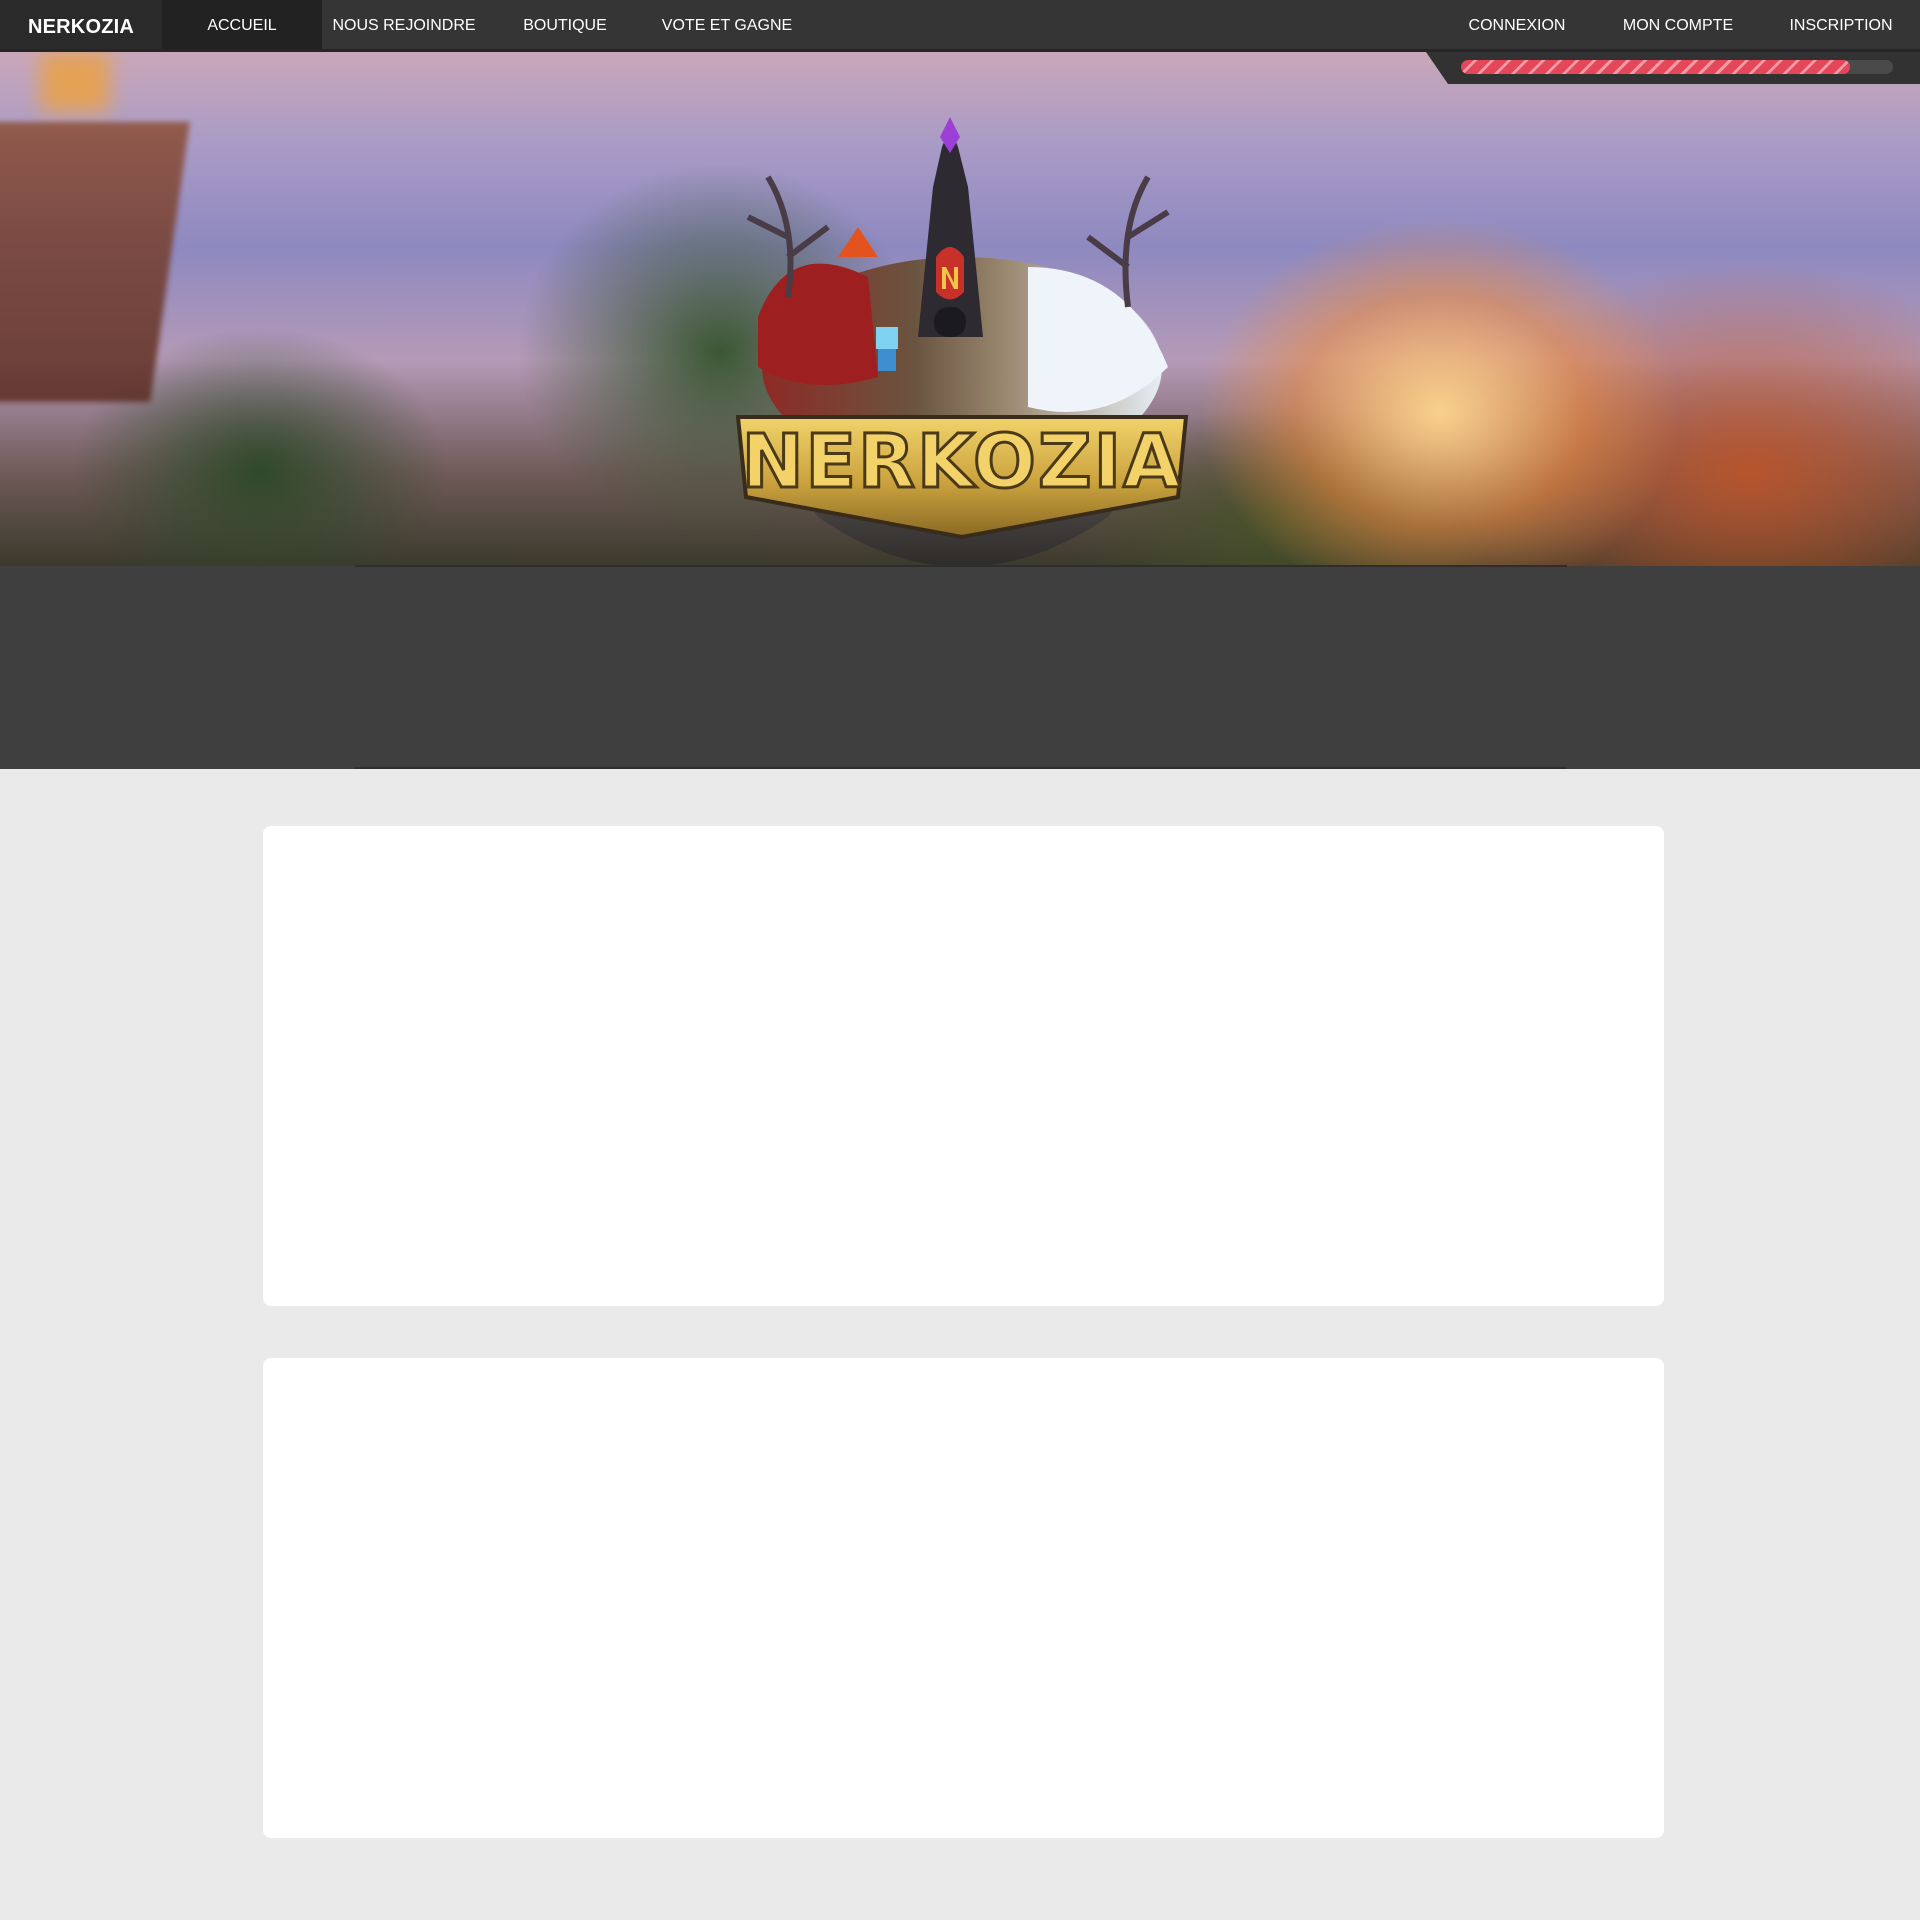  Describe the element at coordinates (961, 768) in the screenshot. I see `band-divider-bottom` at that location.